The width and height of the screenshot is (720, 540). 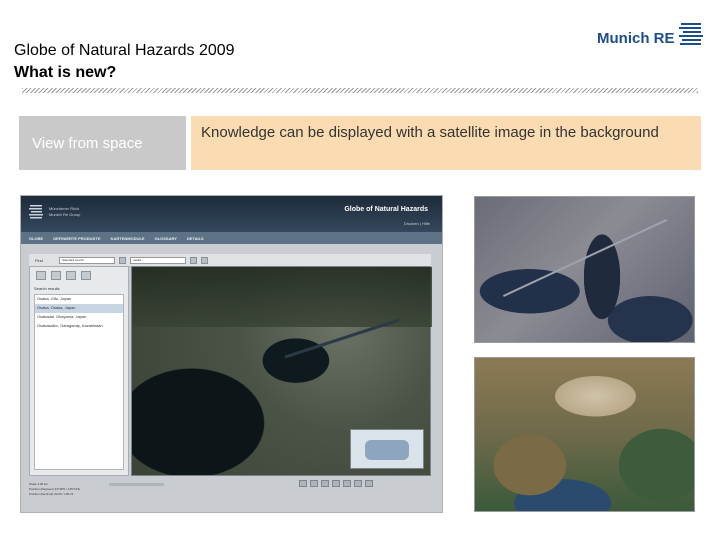 I want to click on home-icon, so click(x=369, y=483).